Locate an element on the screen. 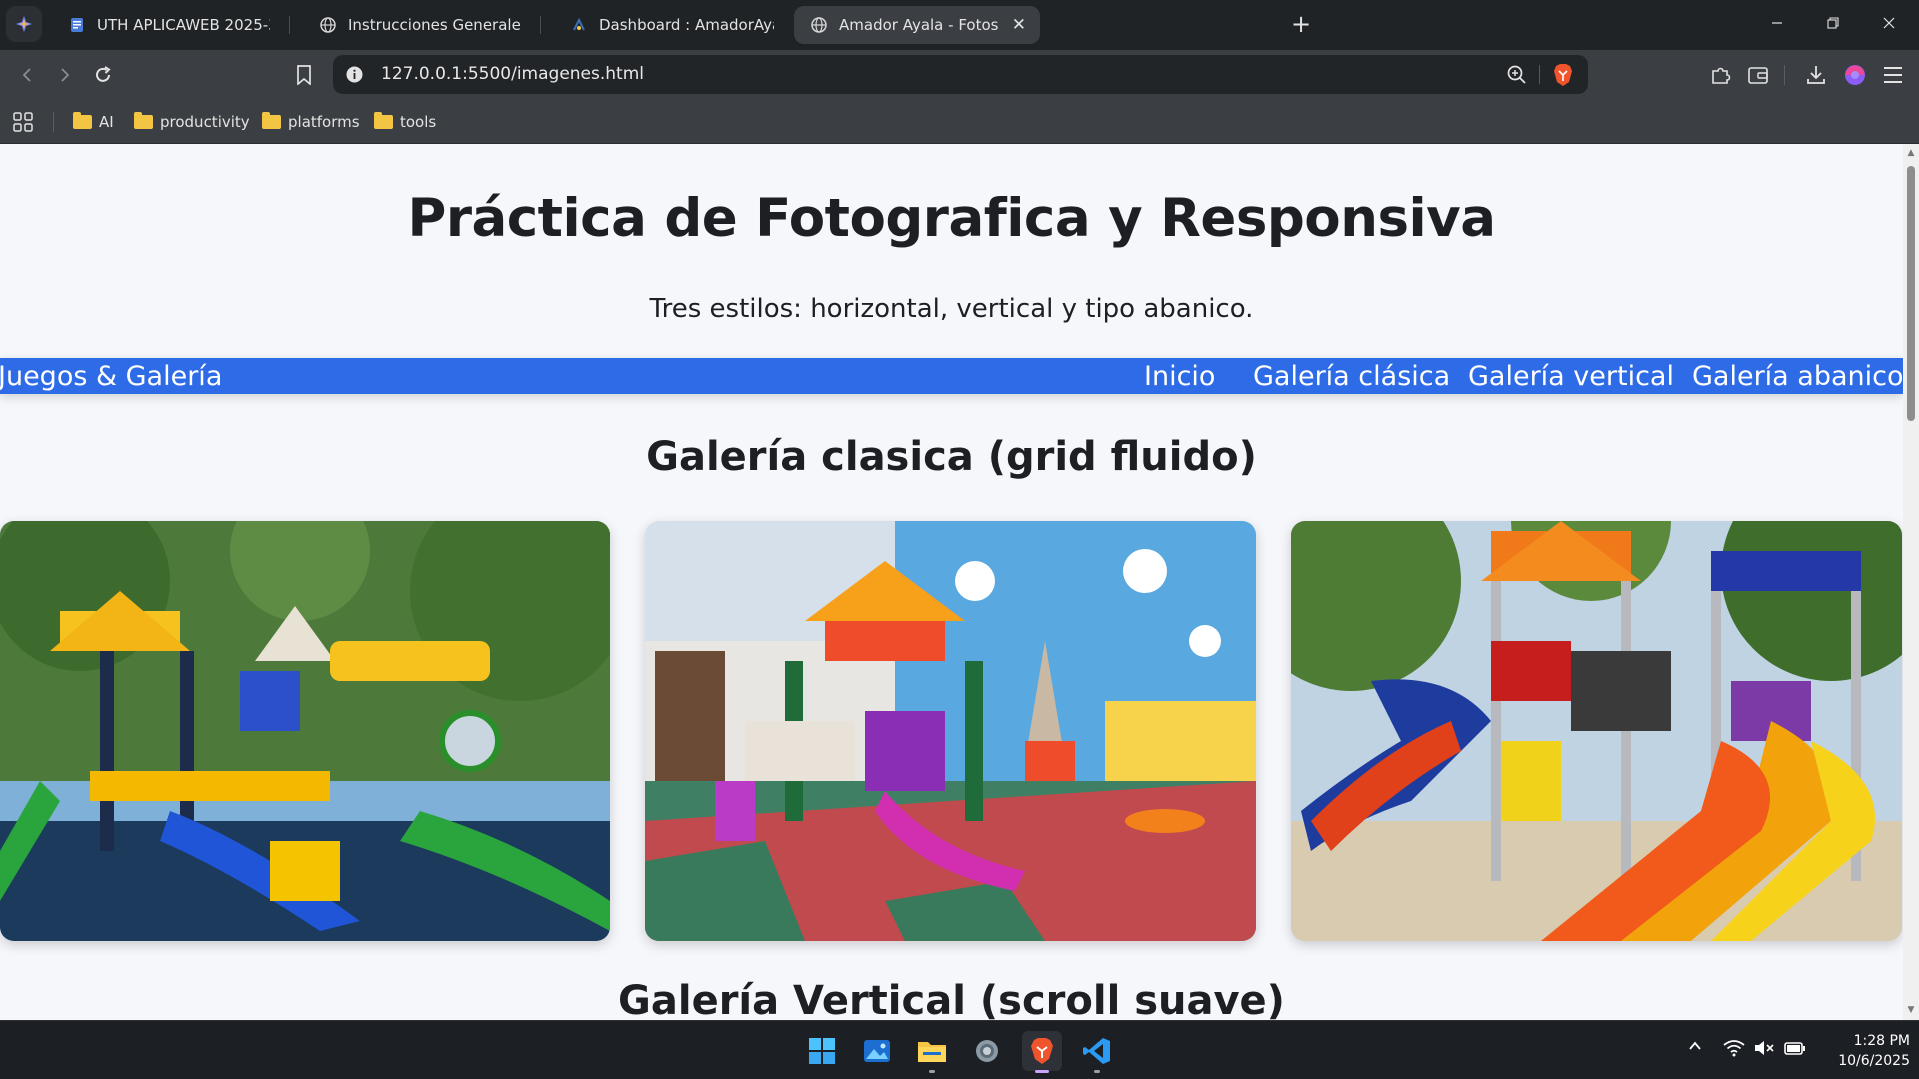 Image resolution: width=1919 pixels, height=1079 pixels. minimize-icon is located at coordinates (1777, 23).